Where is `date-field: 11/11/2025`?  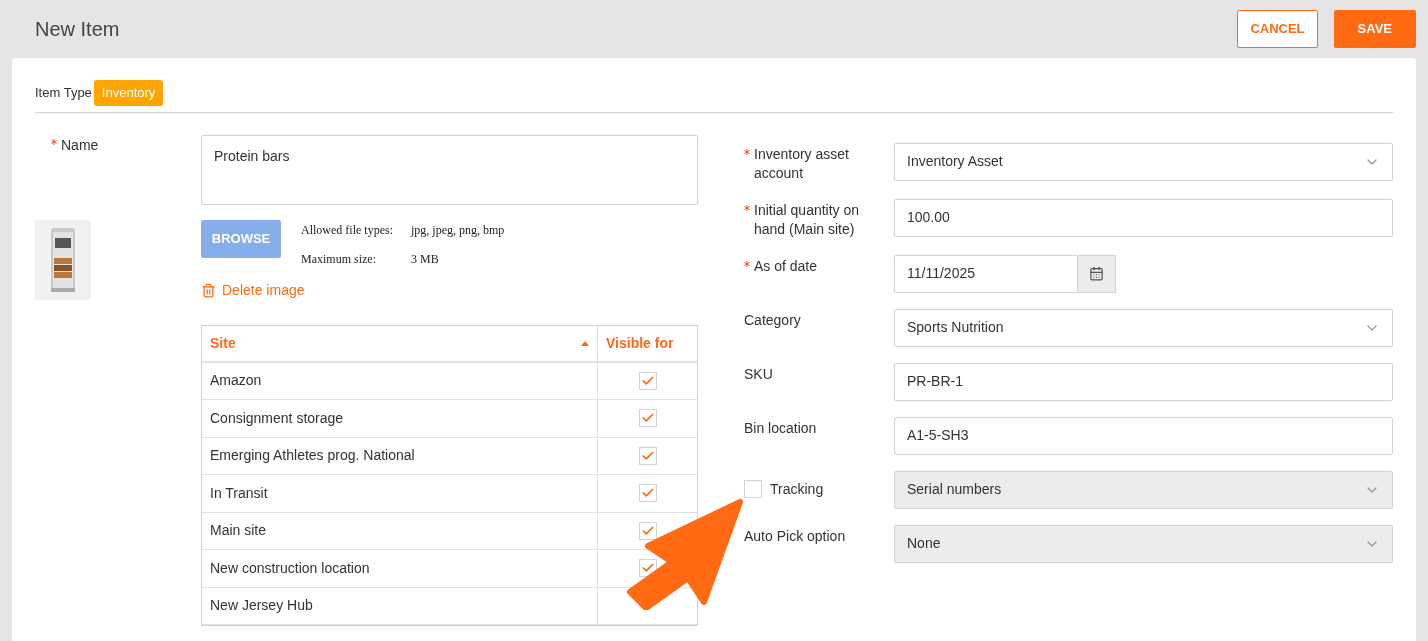 date-field: 11/11/2025 is located at coordinates (986, 273).